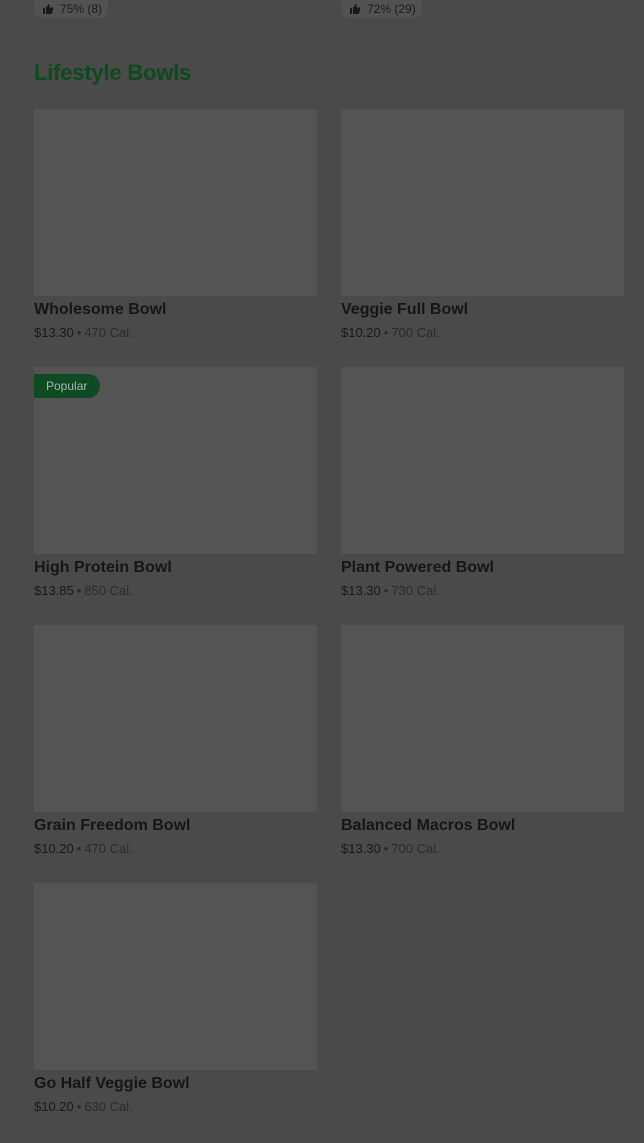 The width and height of the screenshot is (644, 1143). Describe the element at coordinates (415, 590) in the screenshot. I see `item-calories: 730 Cal.` at that location.